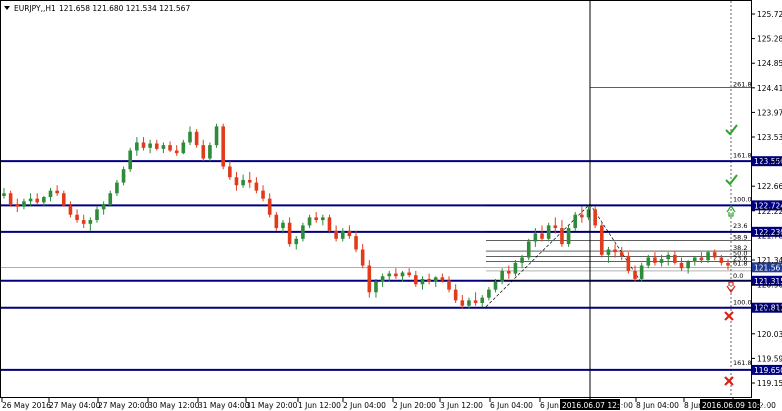 The image size is (782, 411). I want to click on ohlc-label: 121.658 121.680 121.534 121.567, so click(124, 8).